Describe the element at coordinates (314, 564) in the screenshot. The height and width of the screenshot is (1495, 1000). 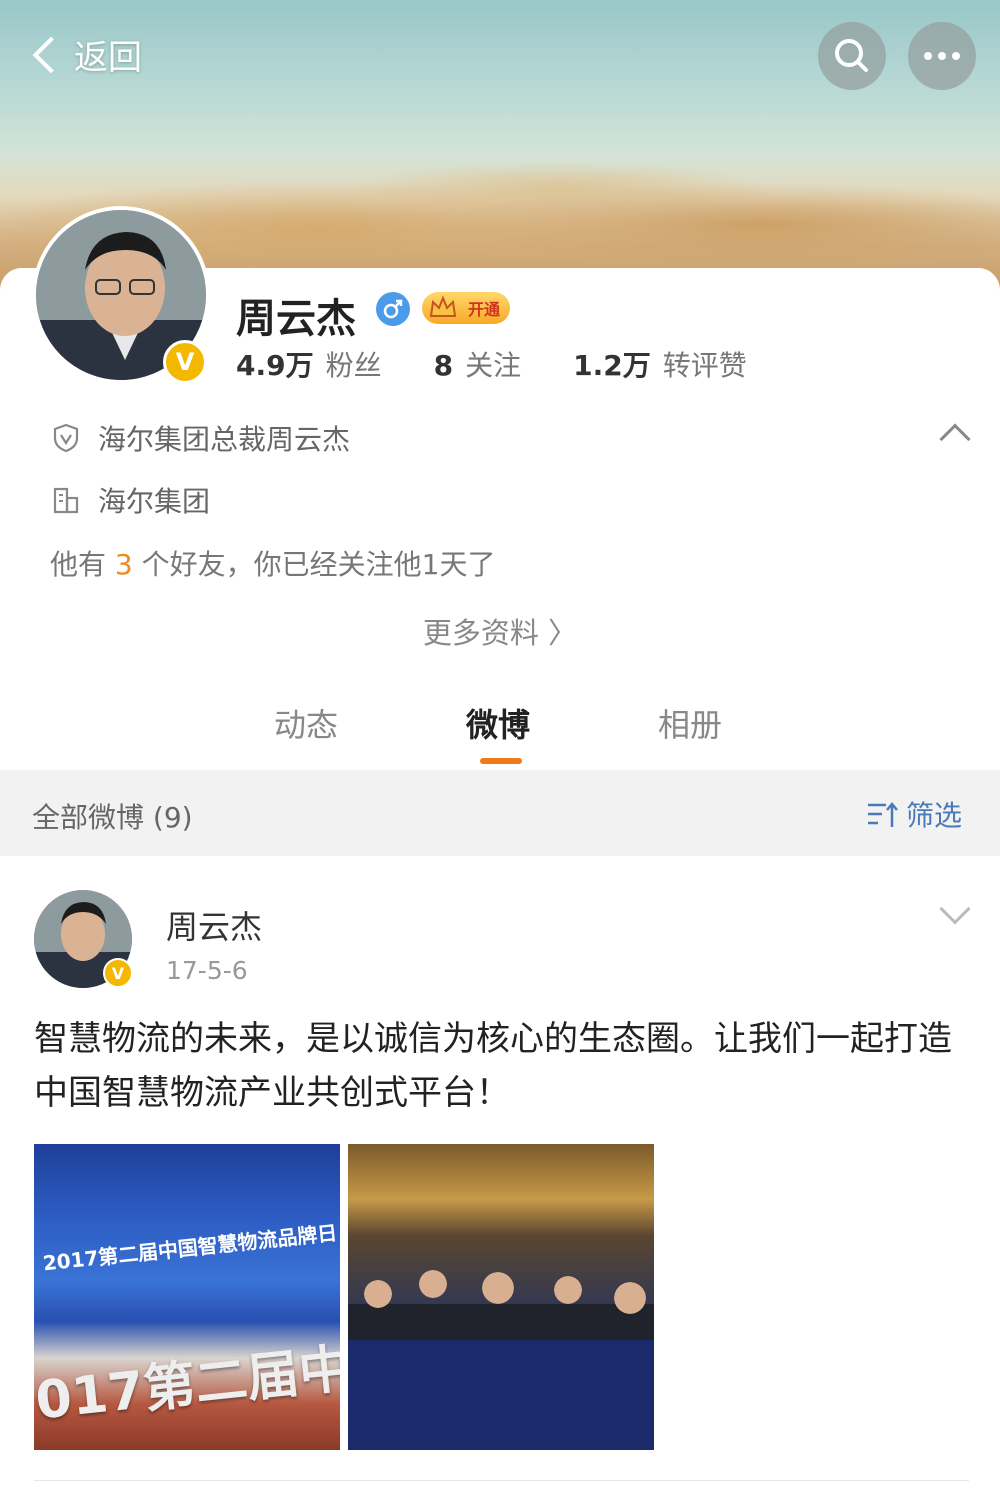
I see `friends-suffix: 个好友，你已经关注他1天了` at that location.